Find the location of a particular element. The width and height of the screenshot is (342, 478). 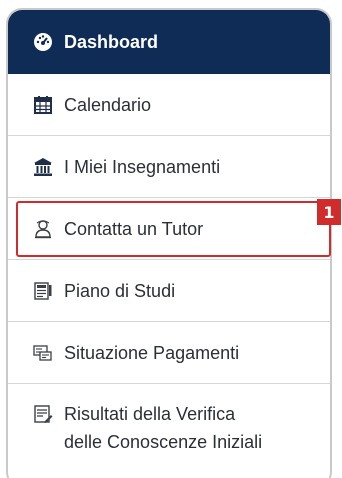

sidebar-item-piano-studi: Piano di Studi is located at coordinates (169, 291).